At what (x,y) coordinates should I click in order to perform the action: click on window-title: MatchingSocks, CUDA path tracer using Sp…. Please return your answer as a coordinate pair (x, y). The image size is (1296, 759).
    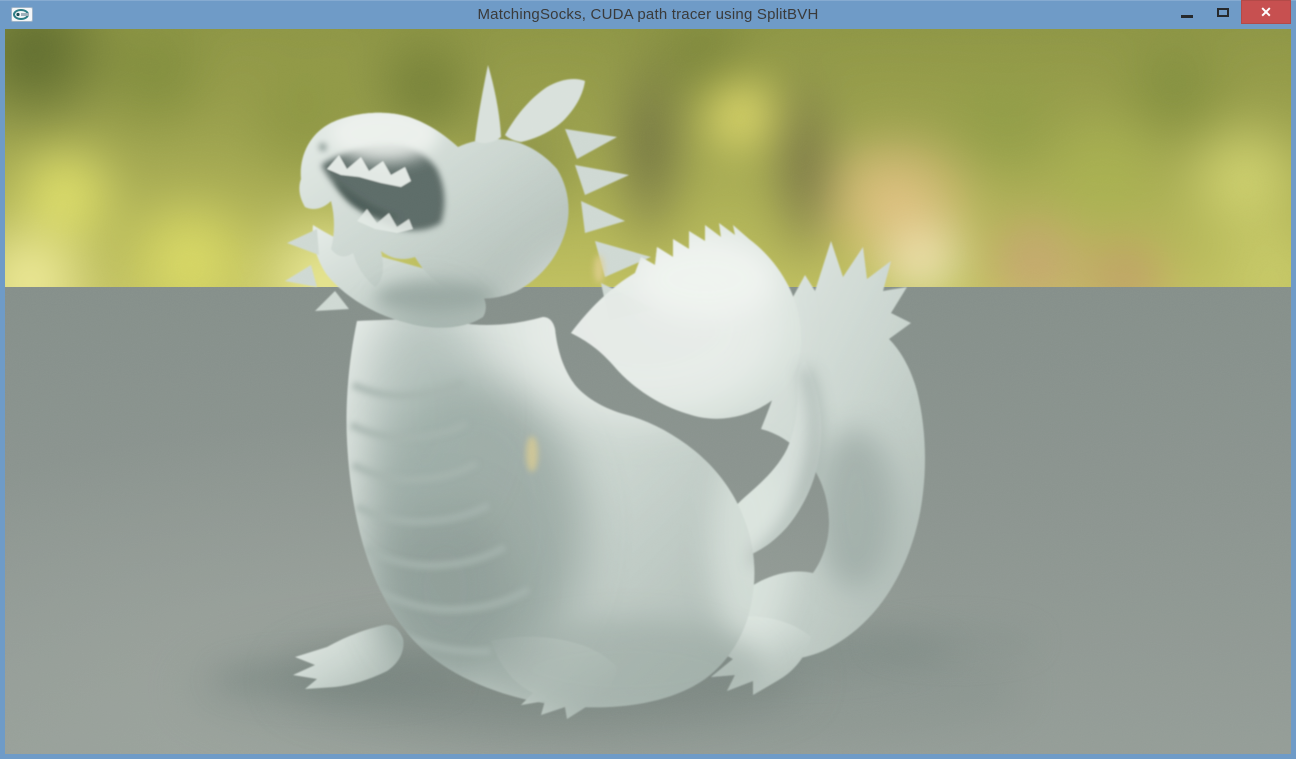
    Looking at the image, I should click on (648, 14).